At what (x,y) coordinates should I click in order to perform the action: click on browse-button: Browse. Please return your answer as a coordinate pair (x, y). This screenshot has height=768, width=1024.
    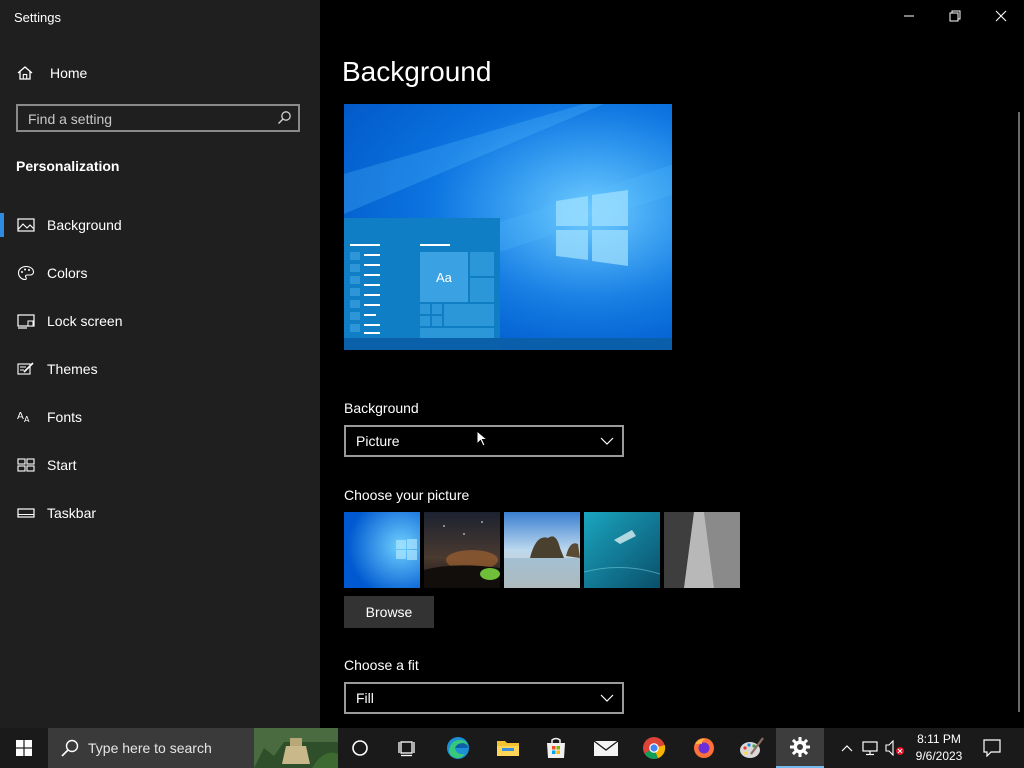
    Looking at the image, I should click on (389, 612).